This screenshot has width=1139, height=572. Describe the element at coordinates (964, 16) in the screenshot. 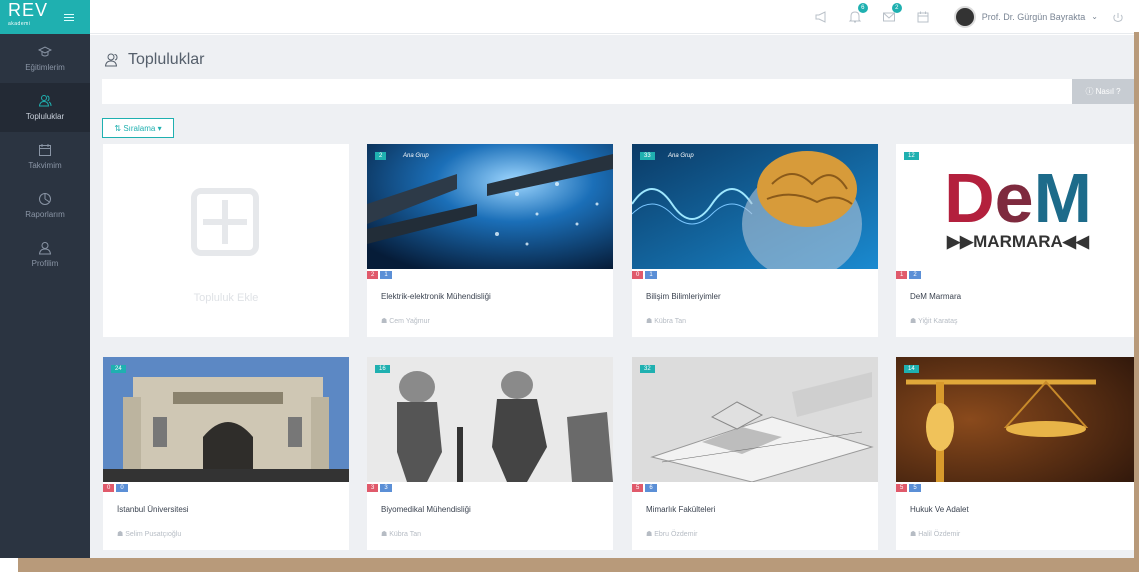

I see `avatar` at that location.